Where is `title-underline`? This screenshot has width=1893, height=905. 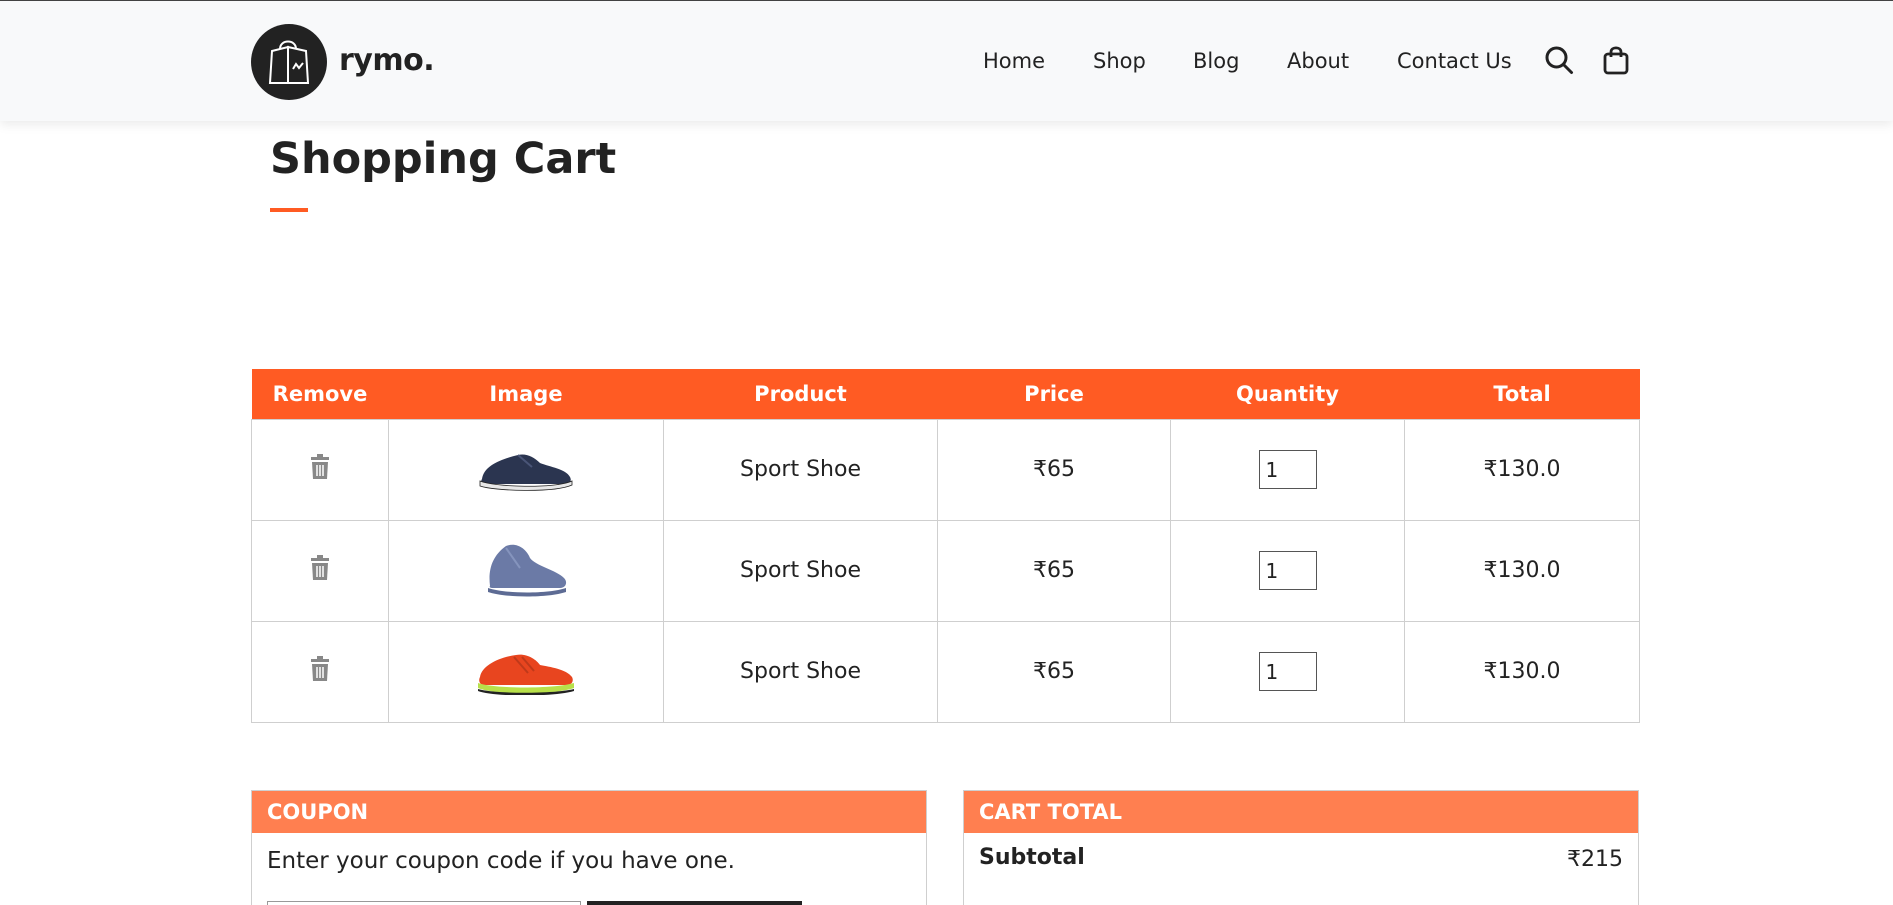
title-underline is located at coordinates (289, 210).